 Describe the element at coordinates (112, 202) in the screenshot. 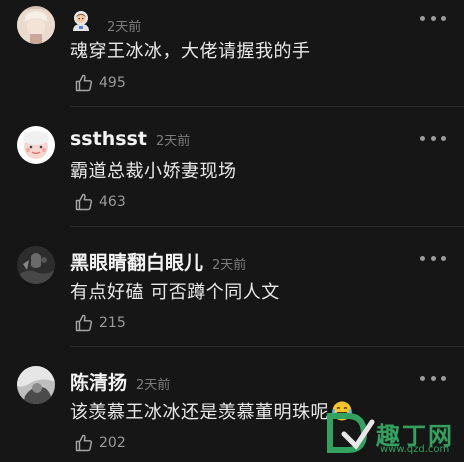

I see `like-count: 463` at that location.